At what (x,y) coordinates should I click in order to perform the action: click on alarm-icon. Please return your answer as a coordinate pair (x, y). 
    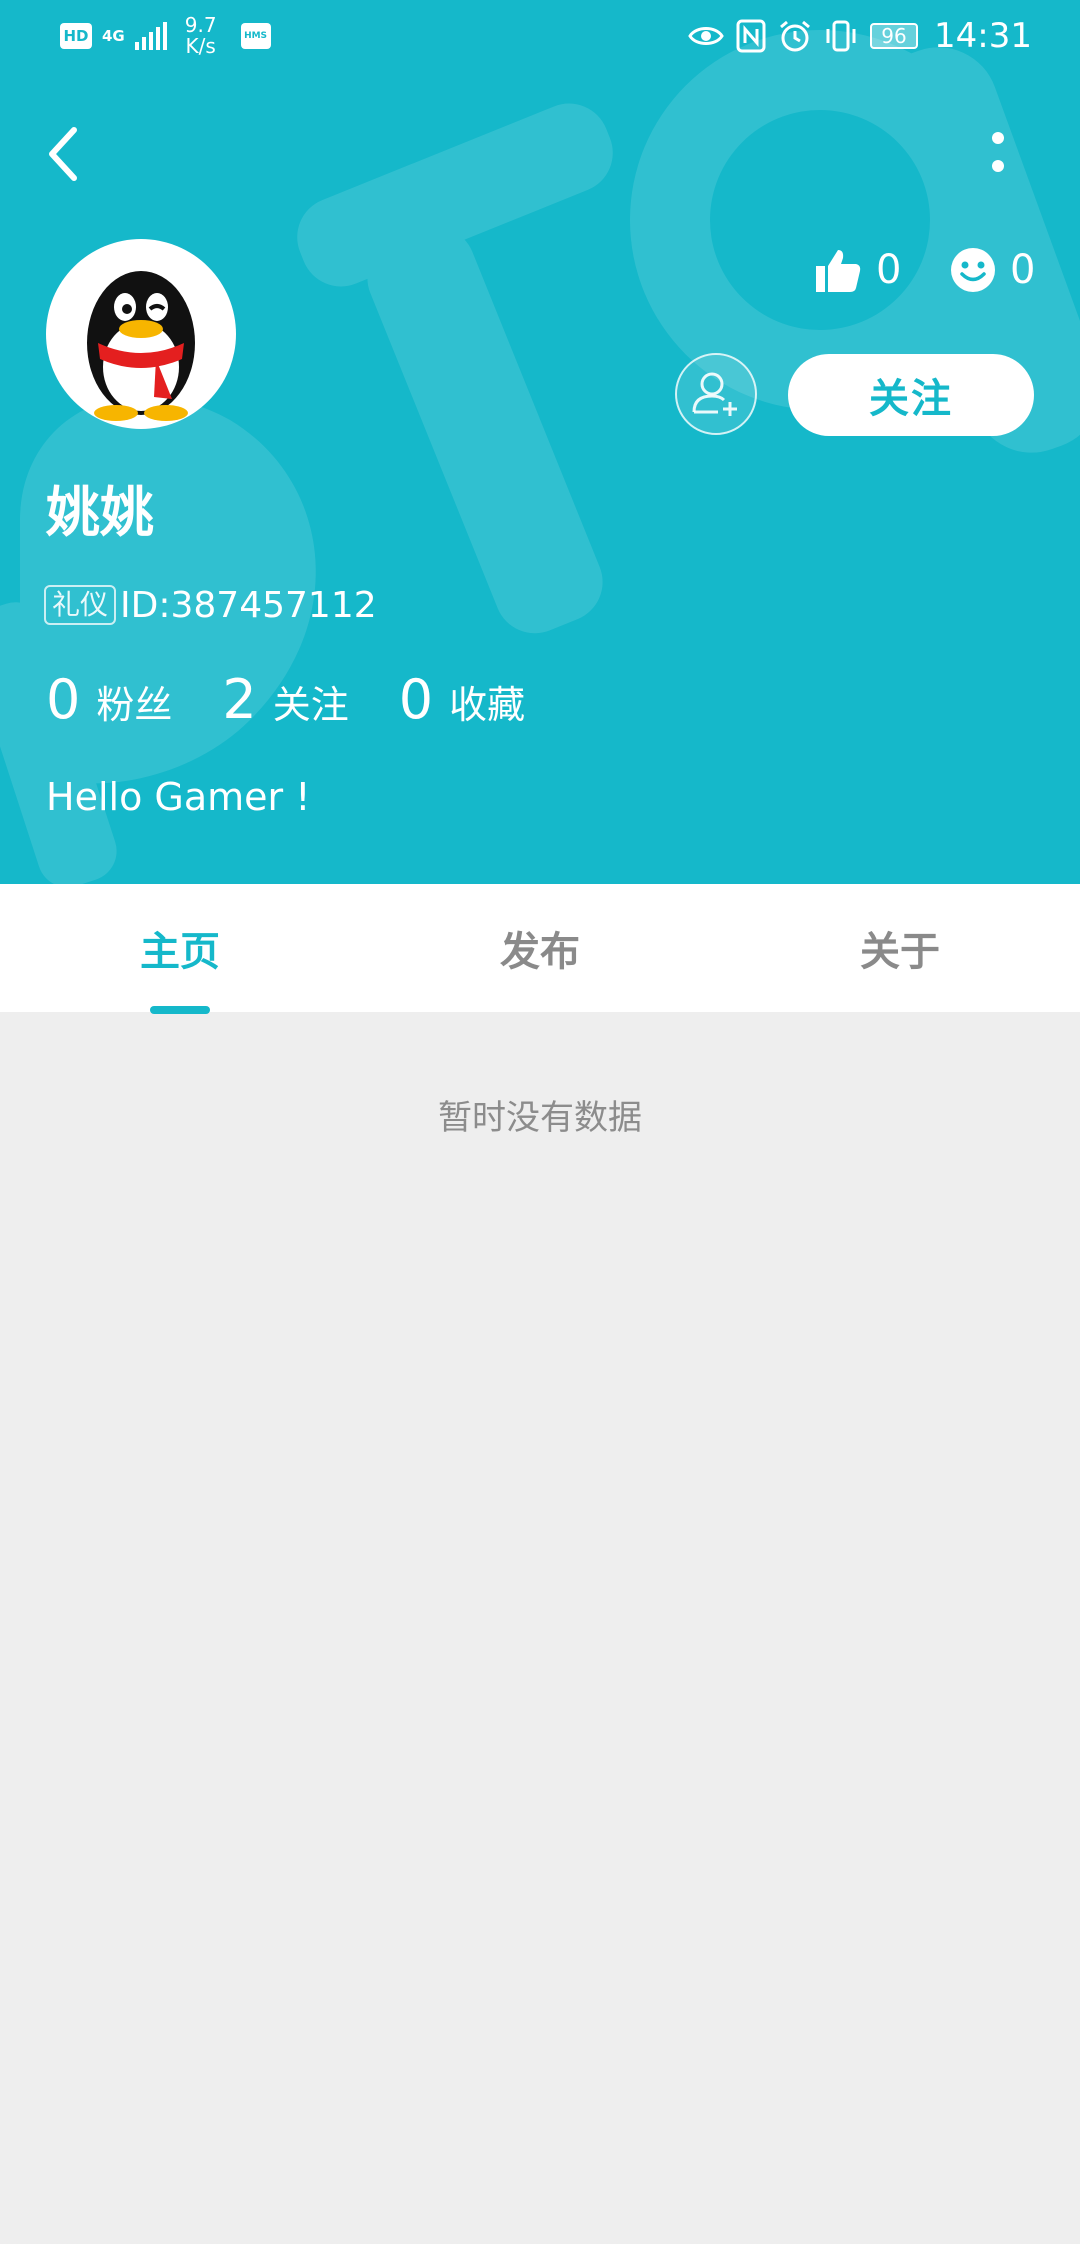
    Looking at the image, I should click on (795, 36).